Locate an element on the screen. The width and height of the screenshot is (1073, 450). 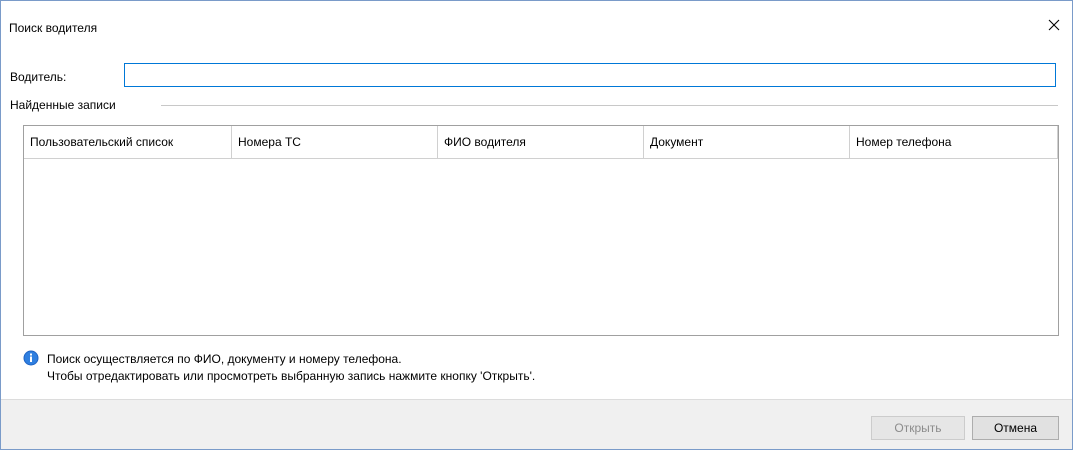
close-button is located at coordinates (1054, 25).